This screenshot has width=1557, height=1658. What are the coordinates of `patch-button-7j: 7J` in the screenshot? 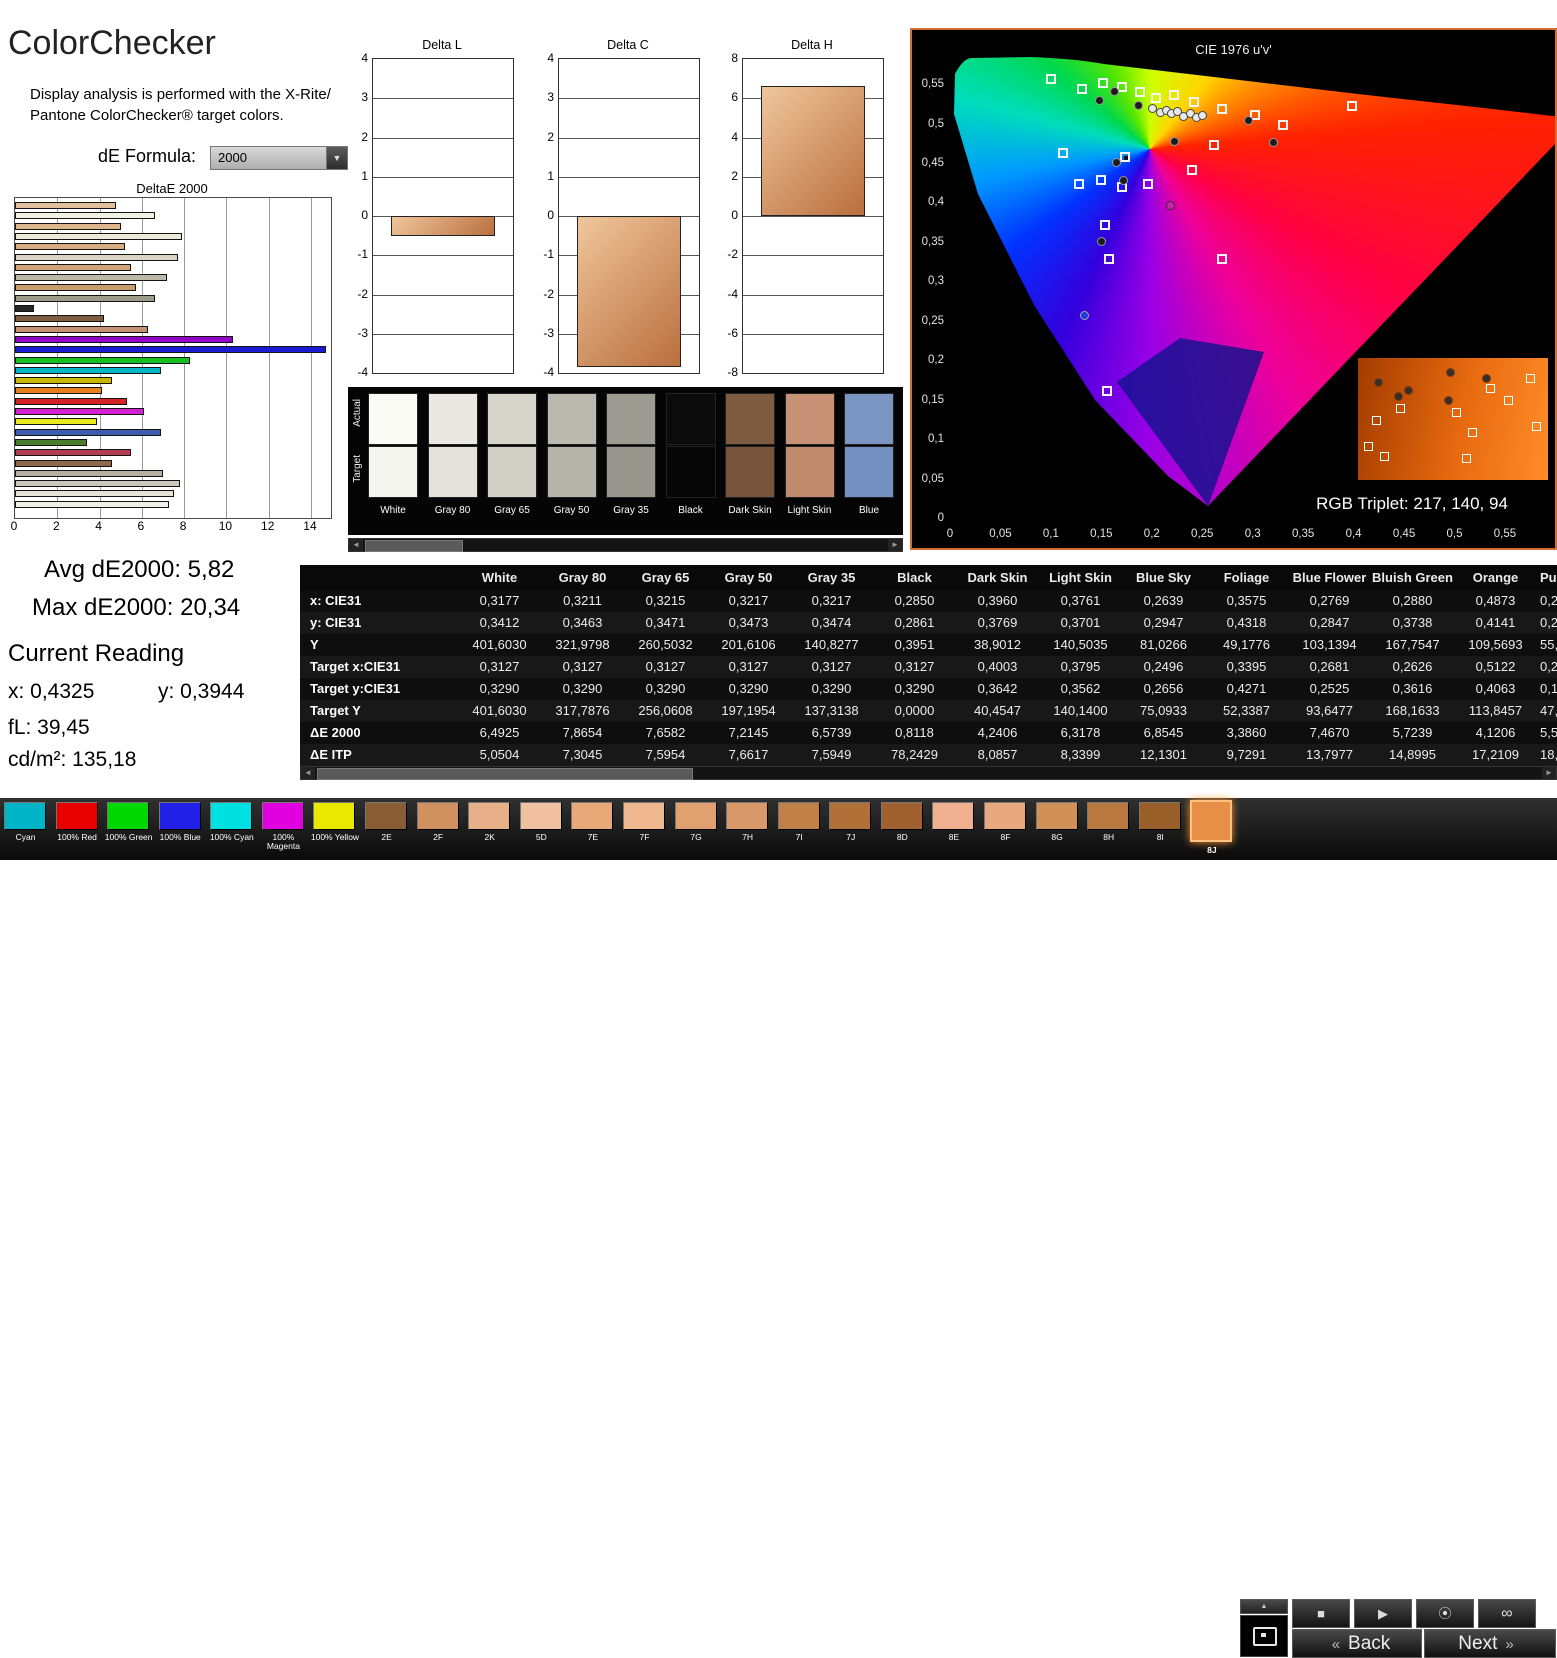 It's located at (850, 829).